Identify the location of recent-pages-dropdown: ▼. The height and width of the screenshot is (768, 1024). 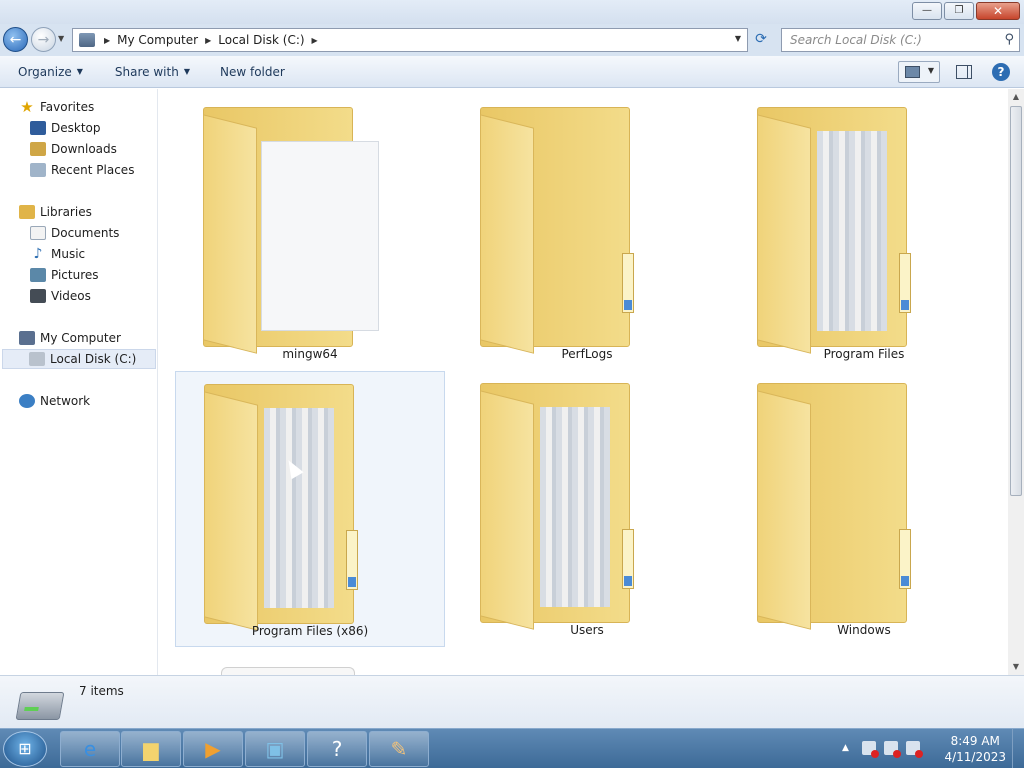
(63, 39).